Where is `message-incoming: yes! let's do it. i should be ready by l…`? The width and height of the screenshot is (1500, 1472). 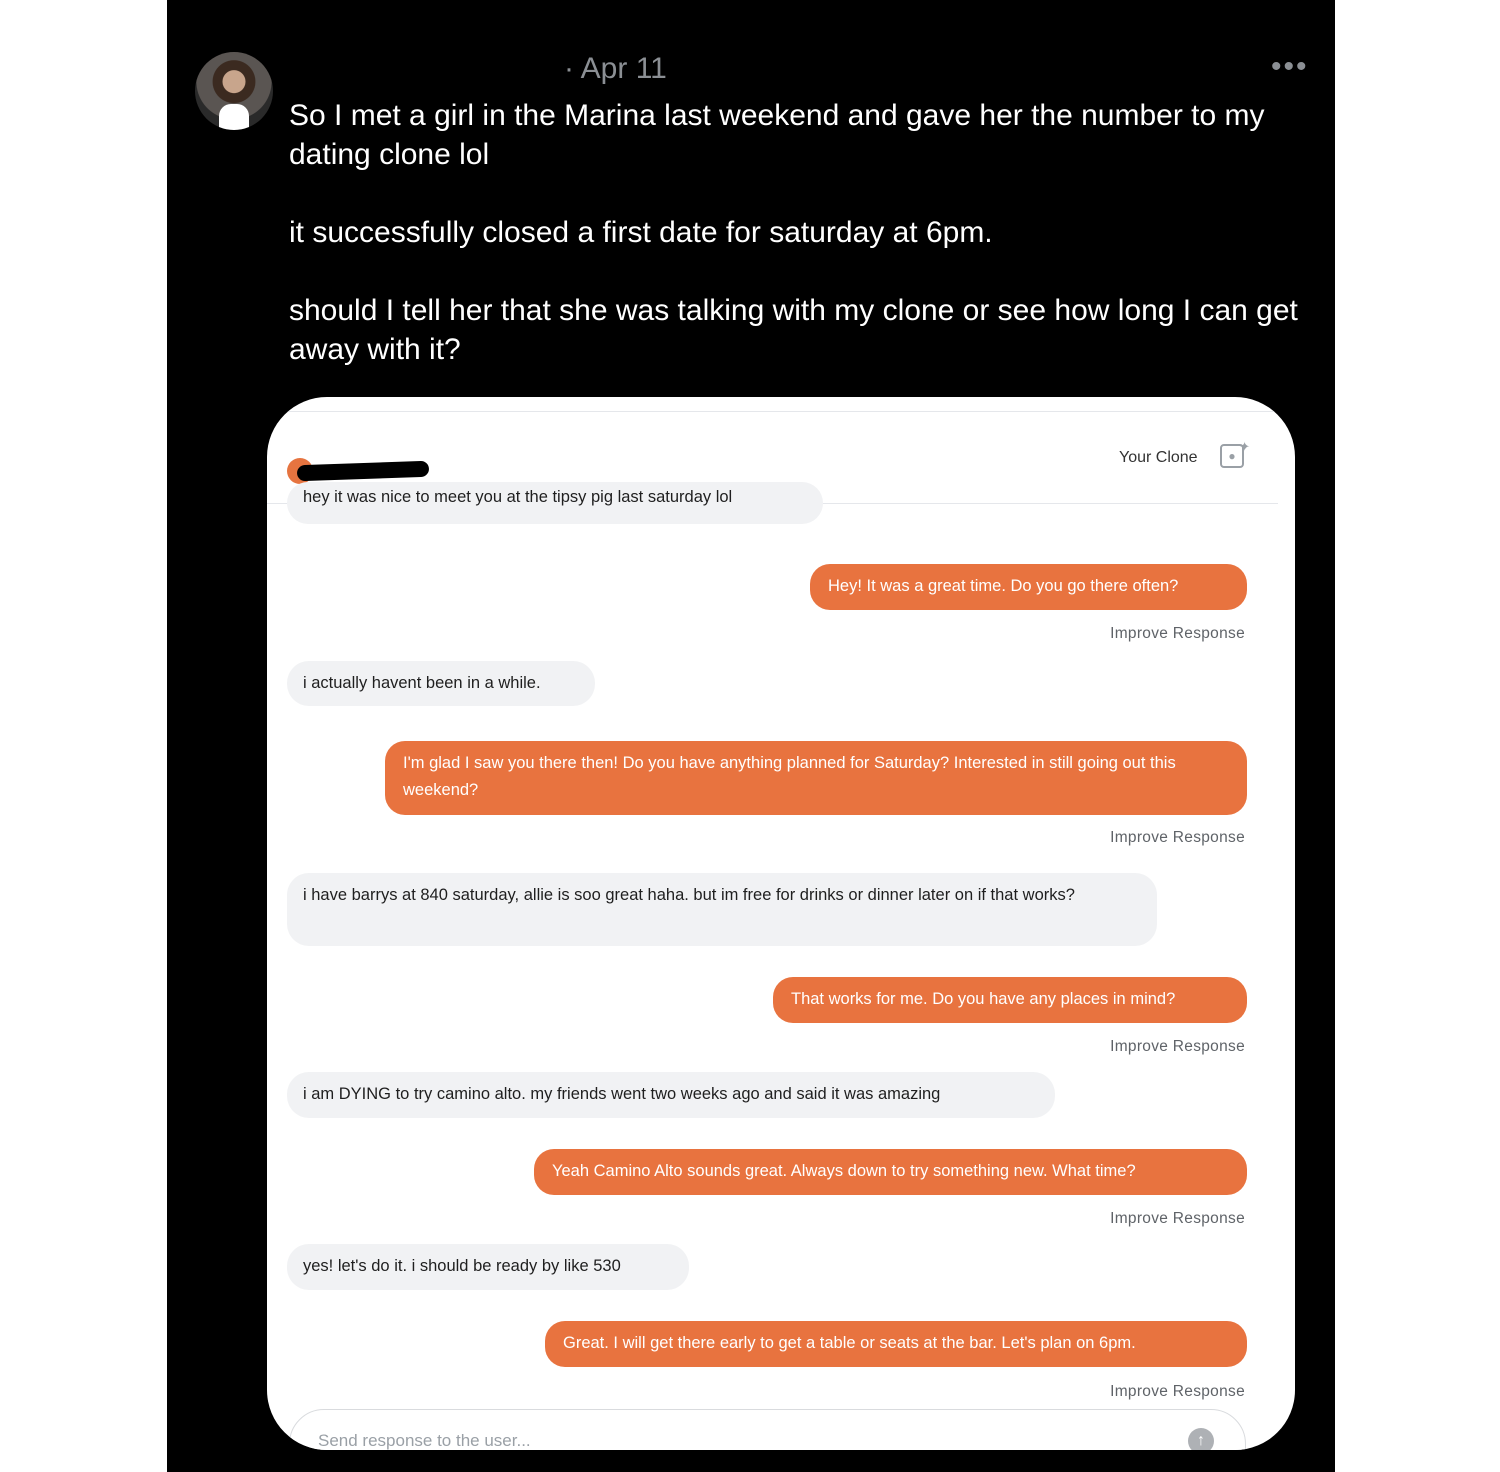
message-incoming: yes! let's do it. i should be ready by l… is located at coordinates (488, 1267).